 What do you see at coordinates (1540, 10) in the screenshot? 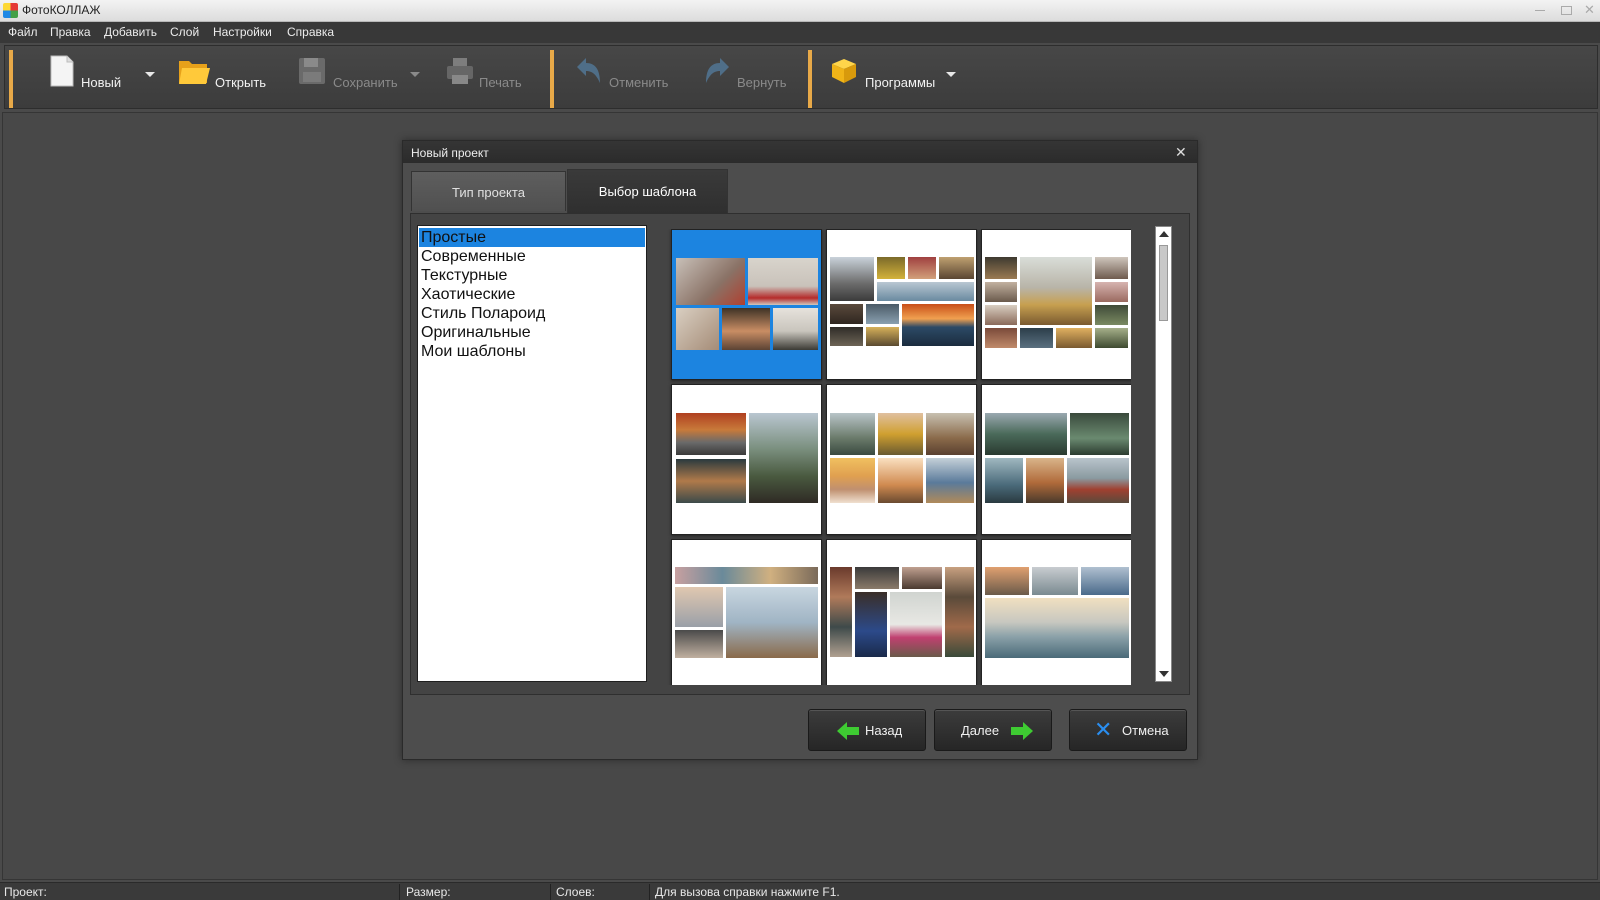
I see `minimize-icon` at bounding box center [1540, 10].